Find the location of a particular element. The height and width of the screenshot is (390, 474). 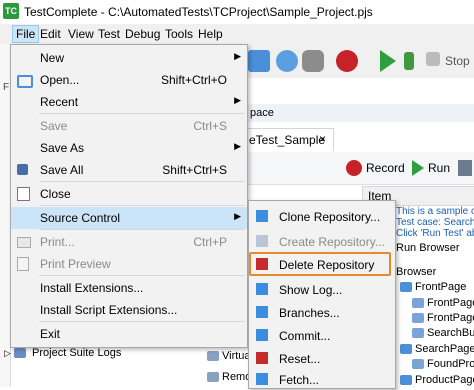

tree-item-searchbutton: SearchButt is located at coordinates (443, 333).